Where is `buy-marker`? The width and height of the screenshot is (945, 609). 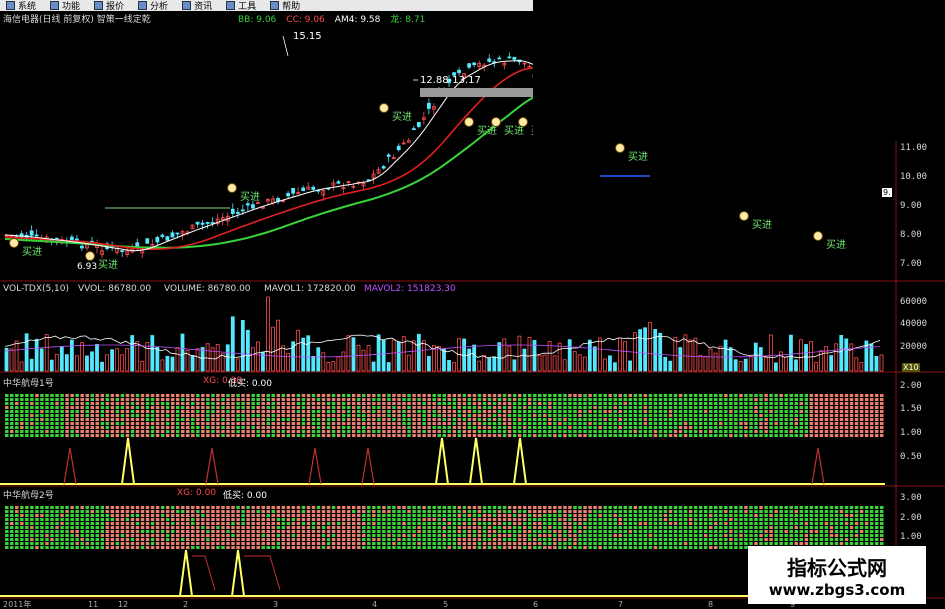 buy-marker is located at coordinates (14, 243).